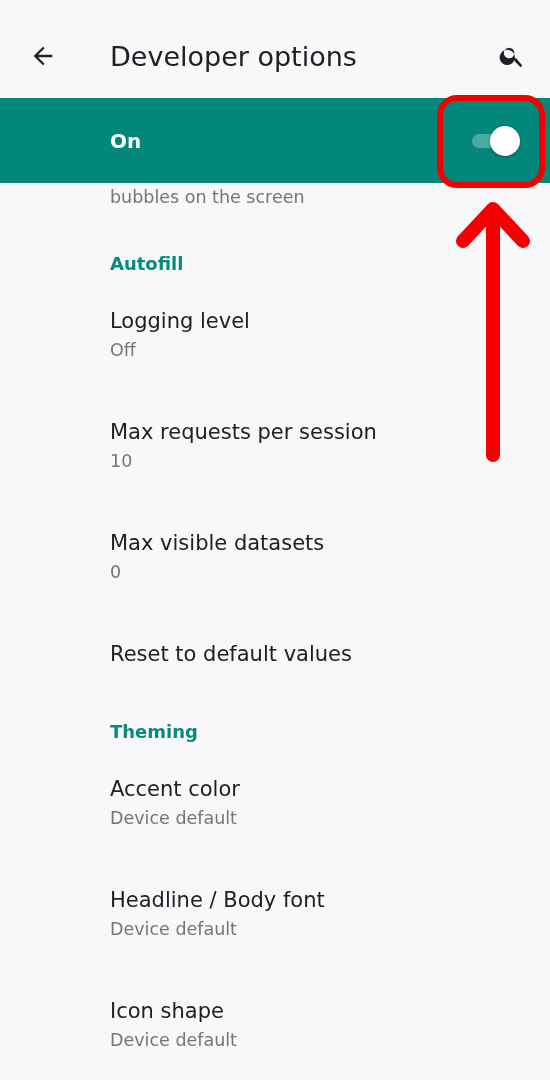 The height and width of the screenshot is (1080, 550). I want to click on settings-item: Max visible datasets 0, so click(275, 571).